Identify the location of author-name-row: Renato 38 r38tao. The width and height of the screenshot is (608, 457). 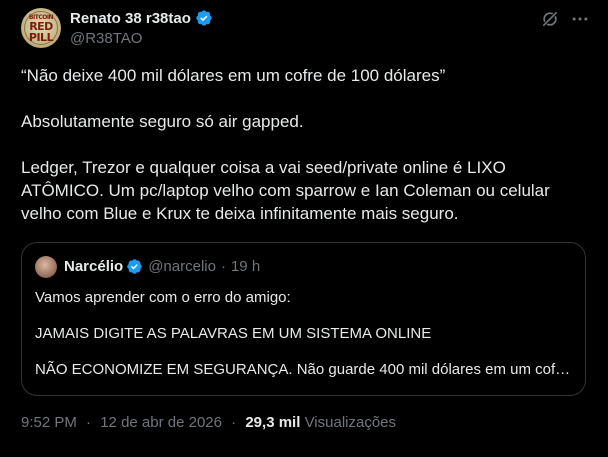
(141, 18).